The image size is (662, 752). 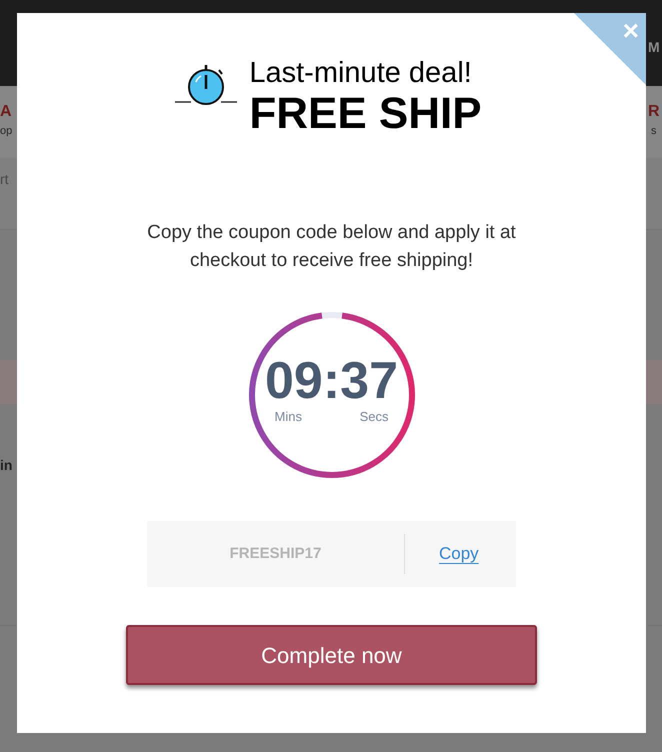 I want to click on minutes-value: 09, so click(x=293, y=381).